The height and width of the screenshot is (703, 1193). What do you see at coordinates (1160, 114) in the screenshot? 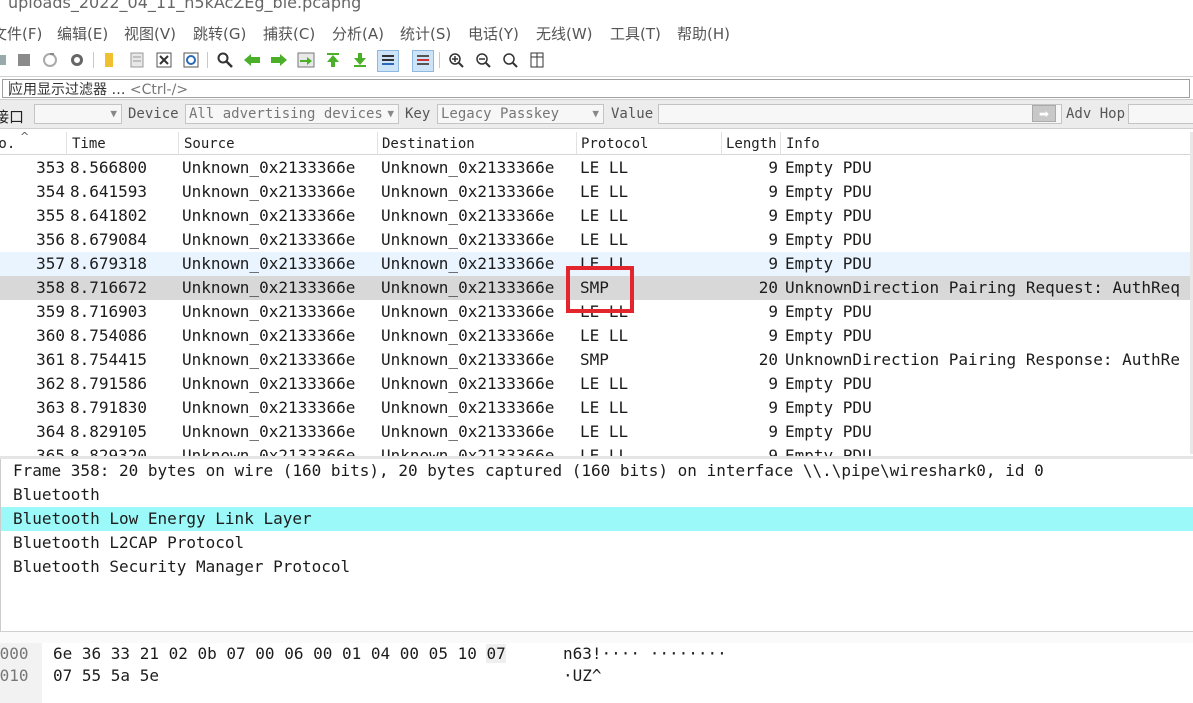
I see `adv-hop-input` at bounding box center [1160, 114].